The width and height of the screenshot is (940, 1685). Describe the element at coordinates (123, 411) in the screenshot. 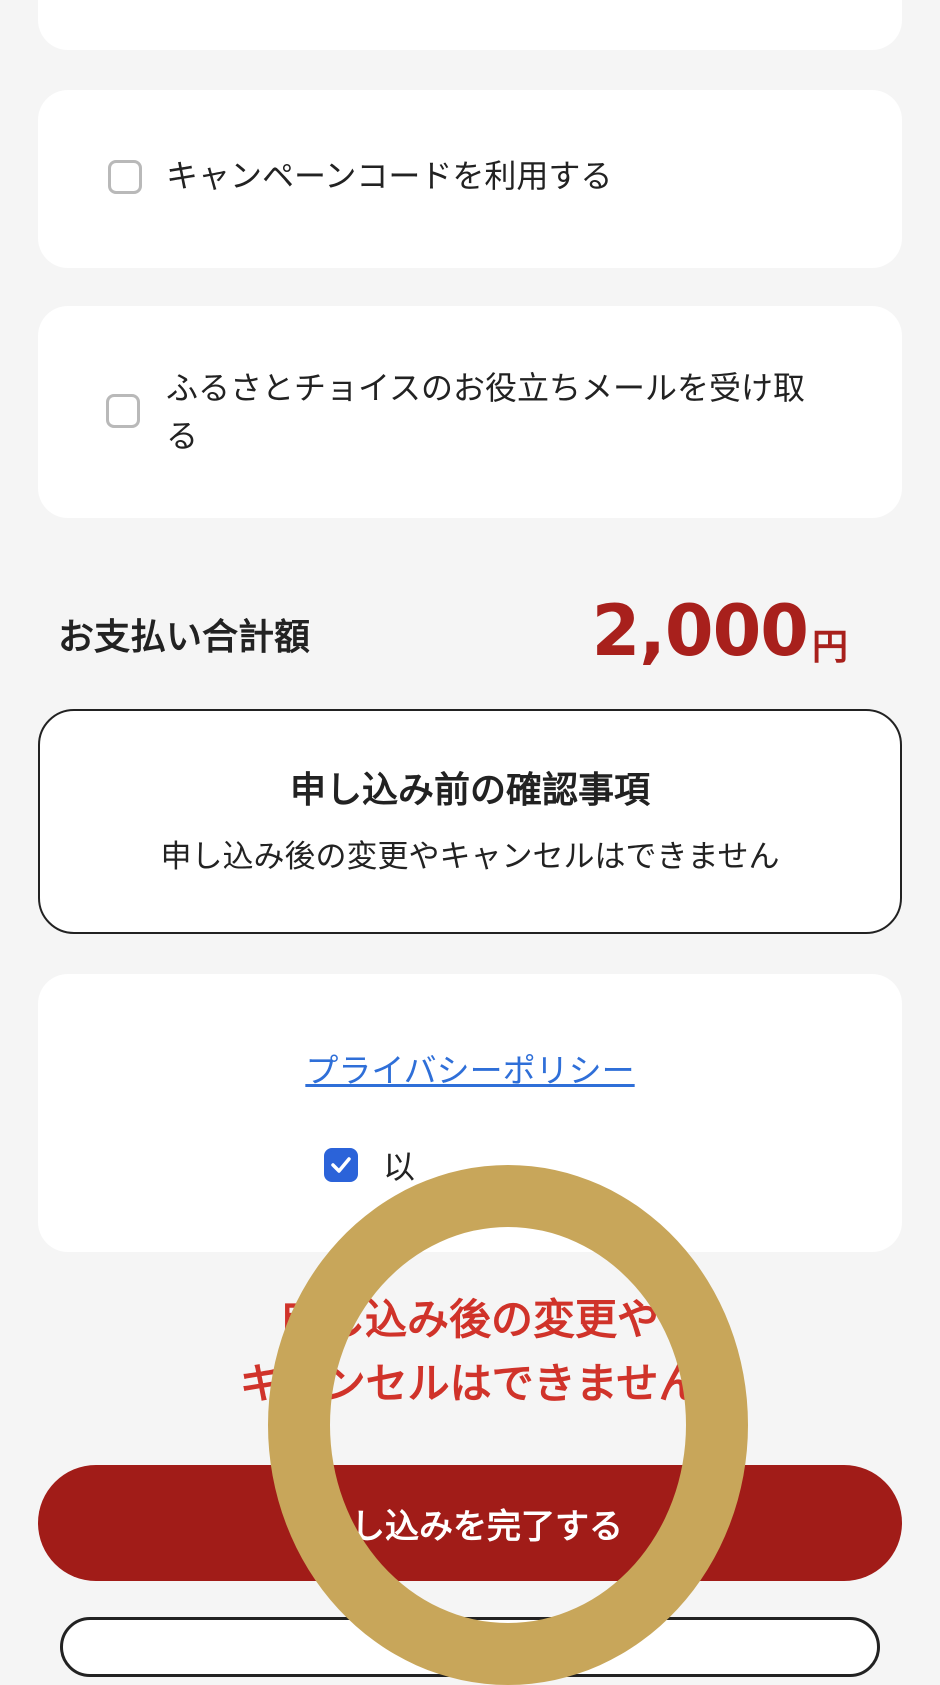

I see `newsletter-checkbox` at that location.